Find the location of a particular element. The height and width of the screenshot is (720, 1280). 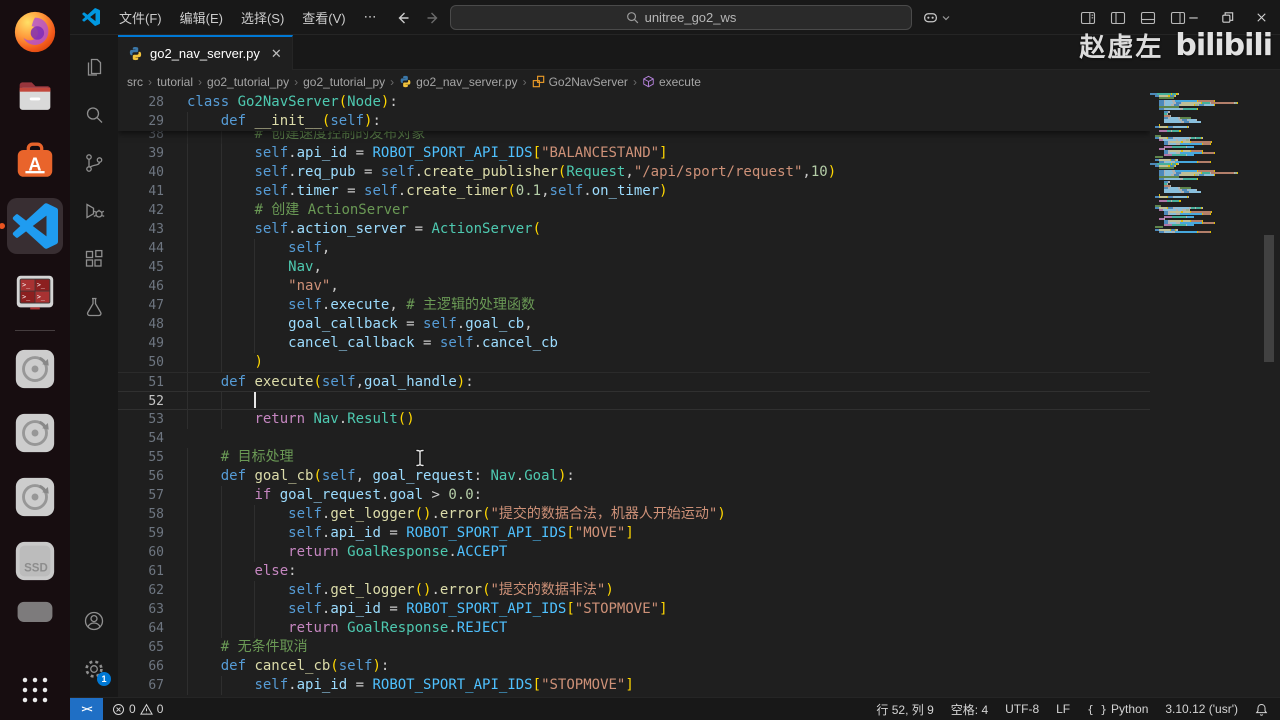

status-notifications is located at coordinates (1261, 709).